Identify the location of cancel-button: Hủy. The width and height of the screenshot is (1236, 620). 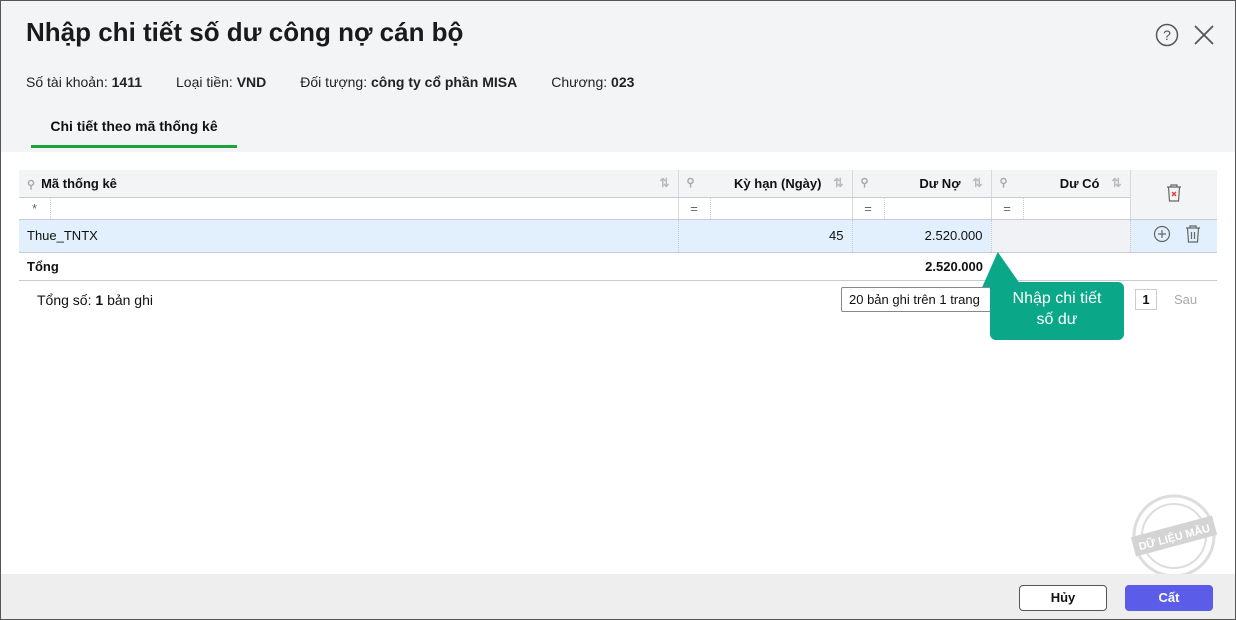
(1063, 598).